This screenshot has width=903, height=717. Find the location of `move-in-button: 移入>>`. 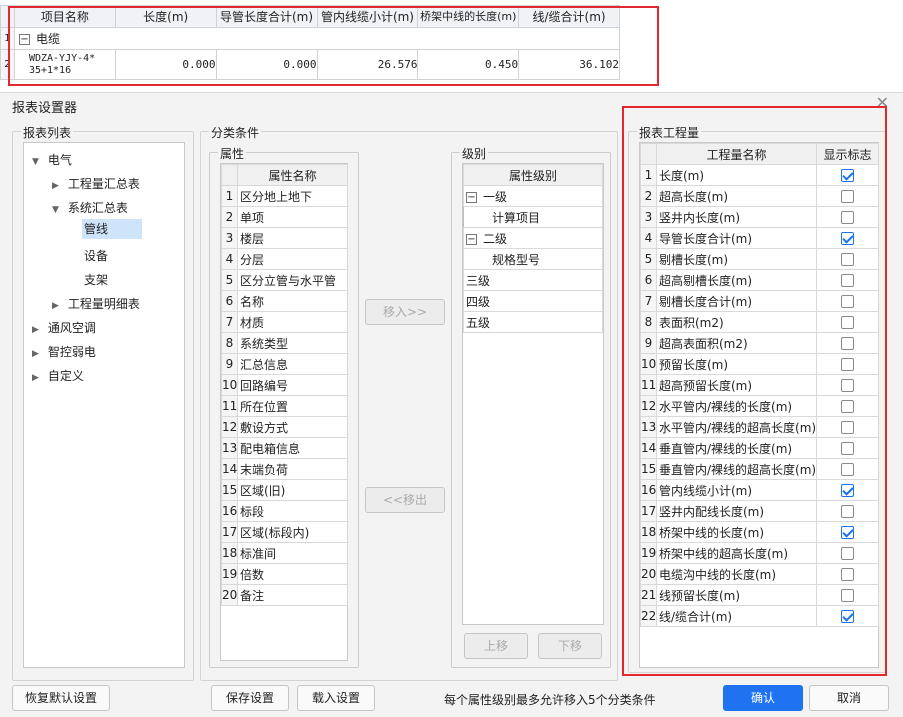

move-in-button: 移入>> is located at coordinates (405, 312).